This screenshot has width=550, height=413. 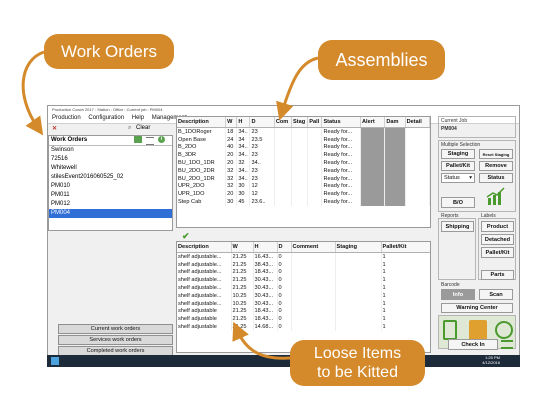 What do you see at coordinates (496, 166) in the screenshot?
I see `remove-button: Remove` at bounding box center [496, 166].